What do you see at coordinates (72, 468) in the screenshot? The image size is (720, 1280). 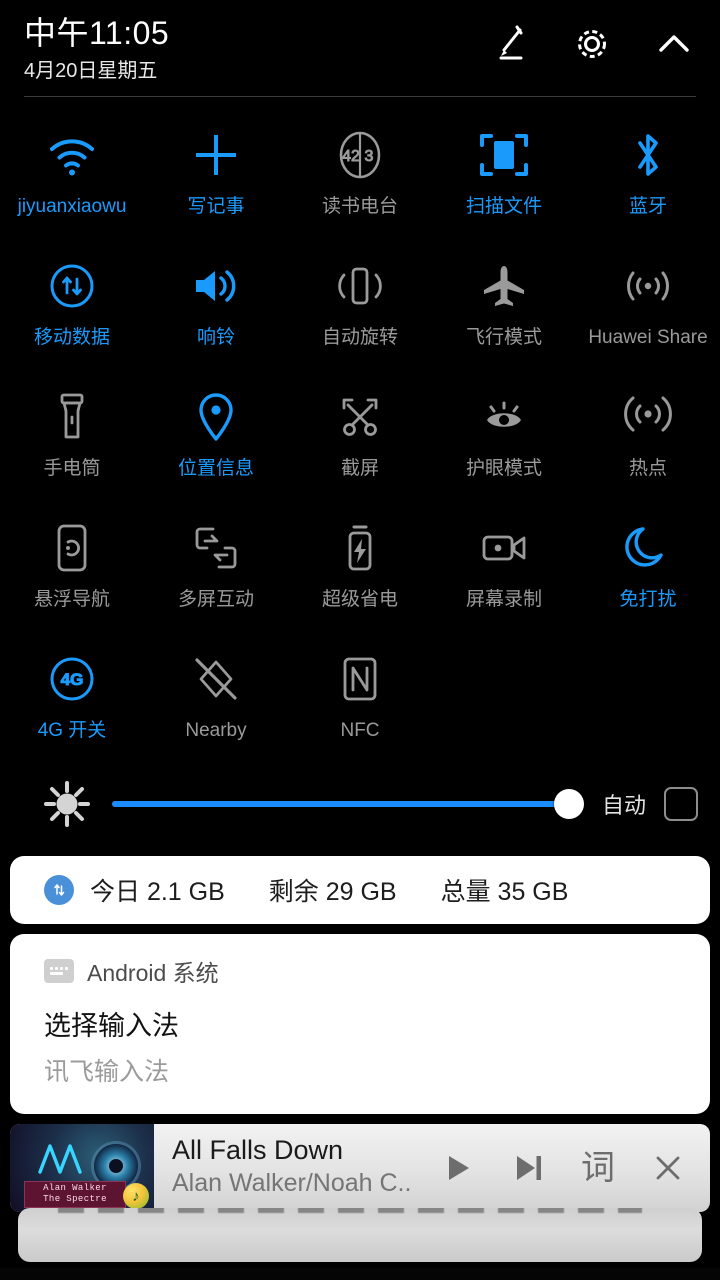 I see `tile-label: 手电筒` at bounding box center [72, 468].